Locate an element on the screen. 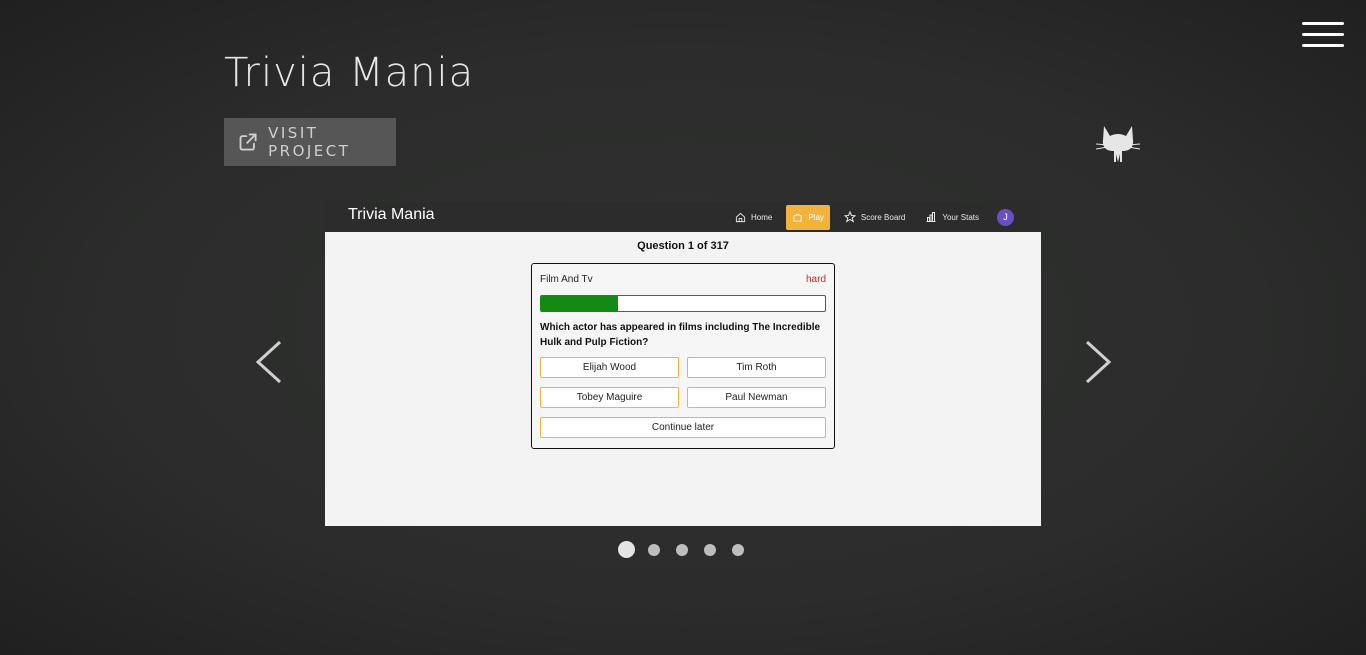 The image size is (1366, 655). github-octocat-icon is located at coordinates (1118, 142).